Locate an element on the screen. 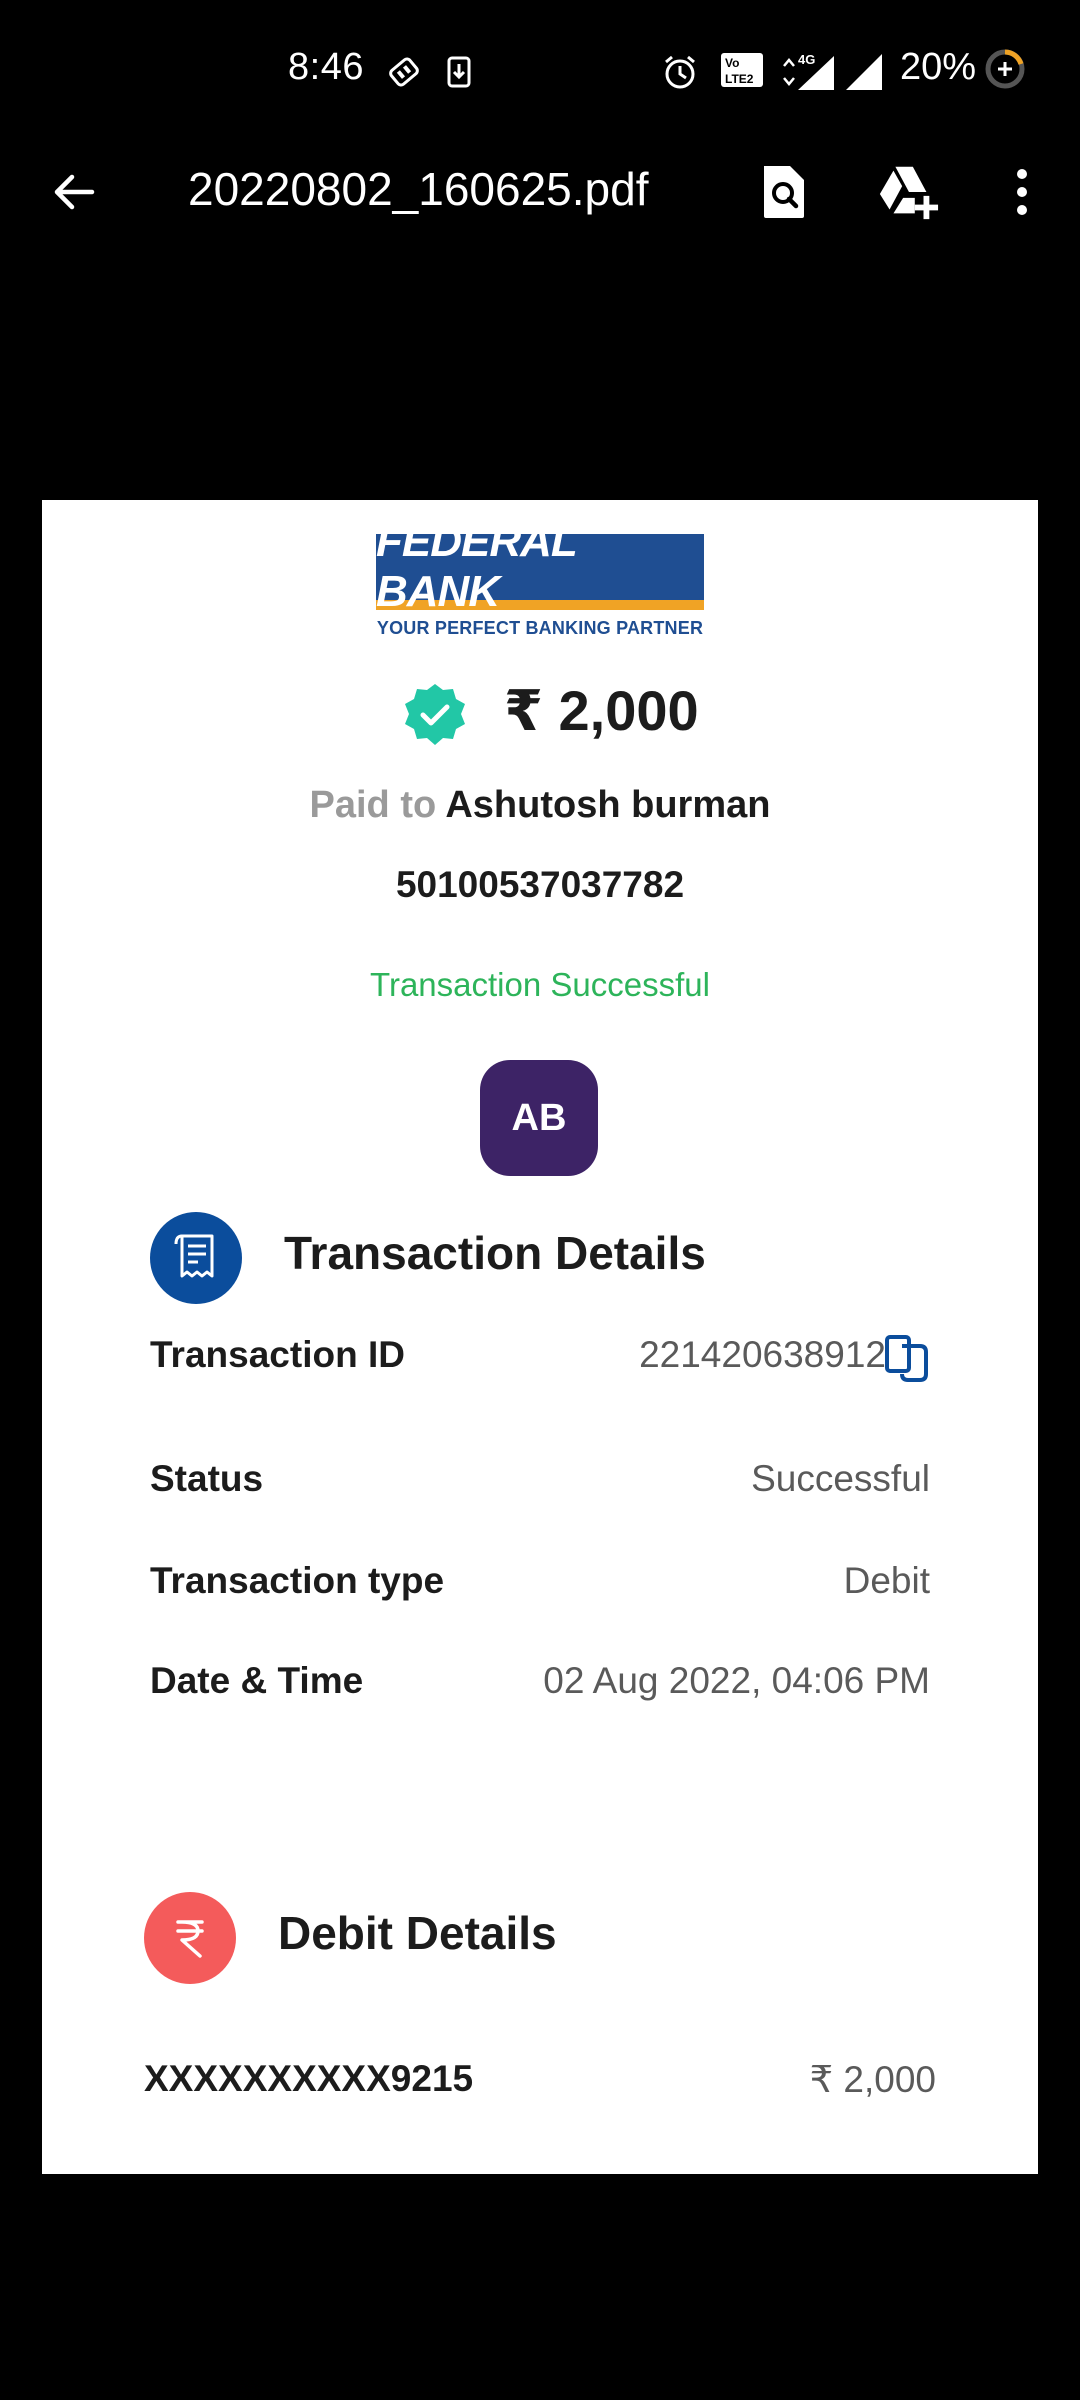  app-bar: 20220802_160625.pdf is located at coordinates (540, 190).